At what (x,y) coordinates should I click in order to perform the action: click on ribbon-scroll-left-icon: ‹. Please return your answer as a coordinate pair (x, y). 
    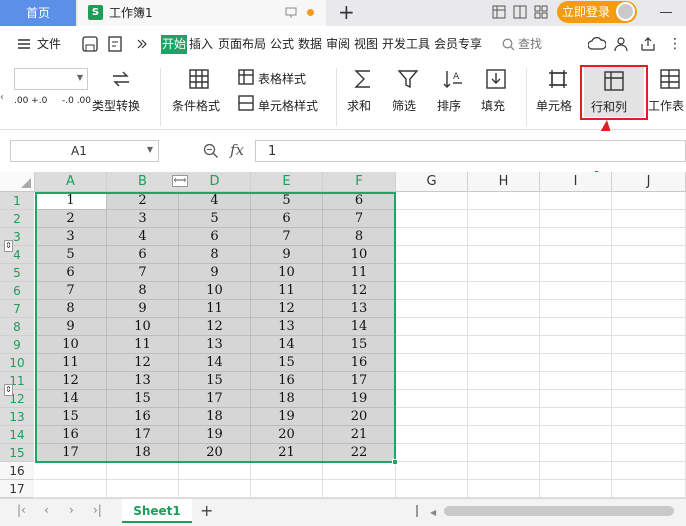
    Looking at the image, I should click on (5, 98).